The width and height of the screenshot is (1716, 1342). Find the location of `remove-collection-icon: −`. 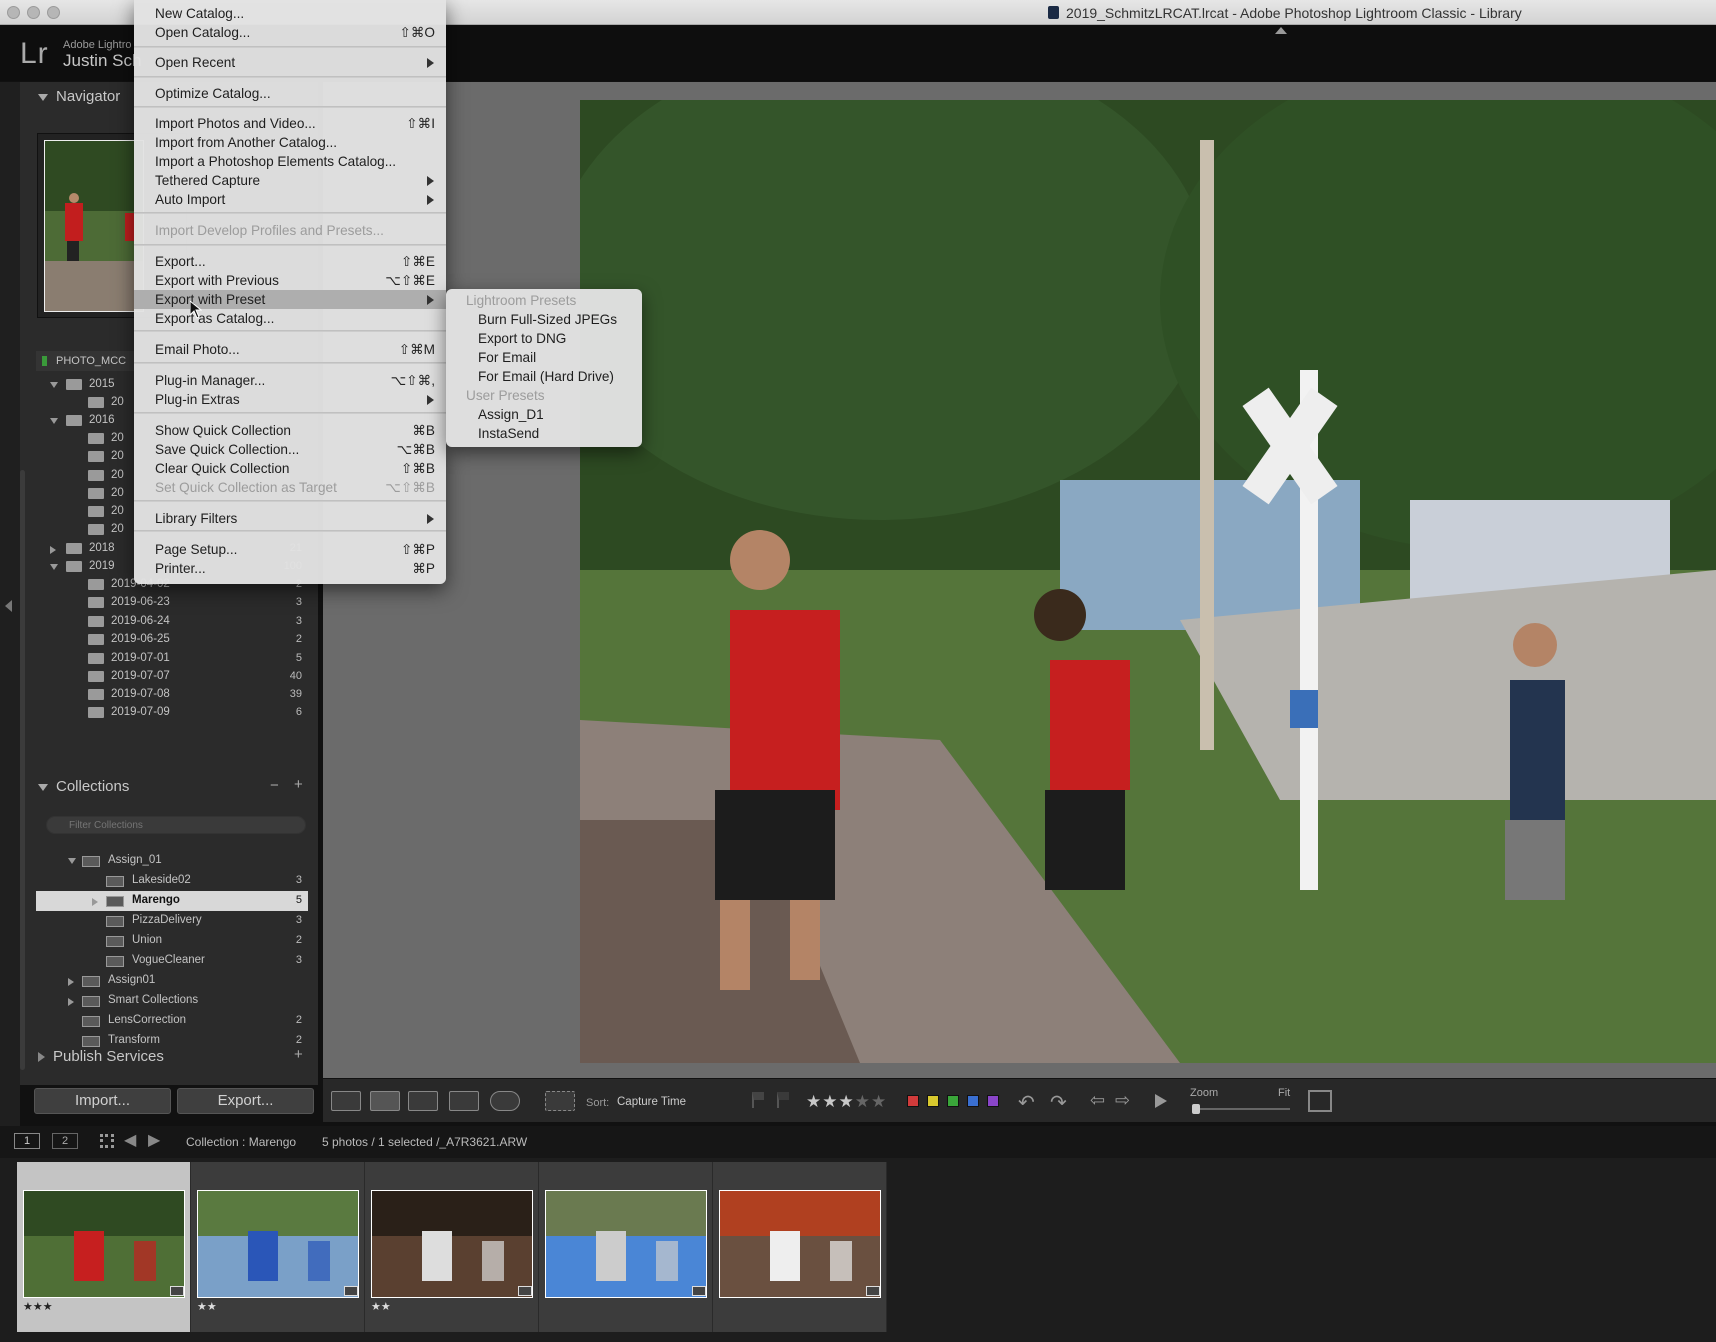

remove-collection-icon: − is located at coordinates (274, 785).